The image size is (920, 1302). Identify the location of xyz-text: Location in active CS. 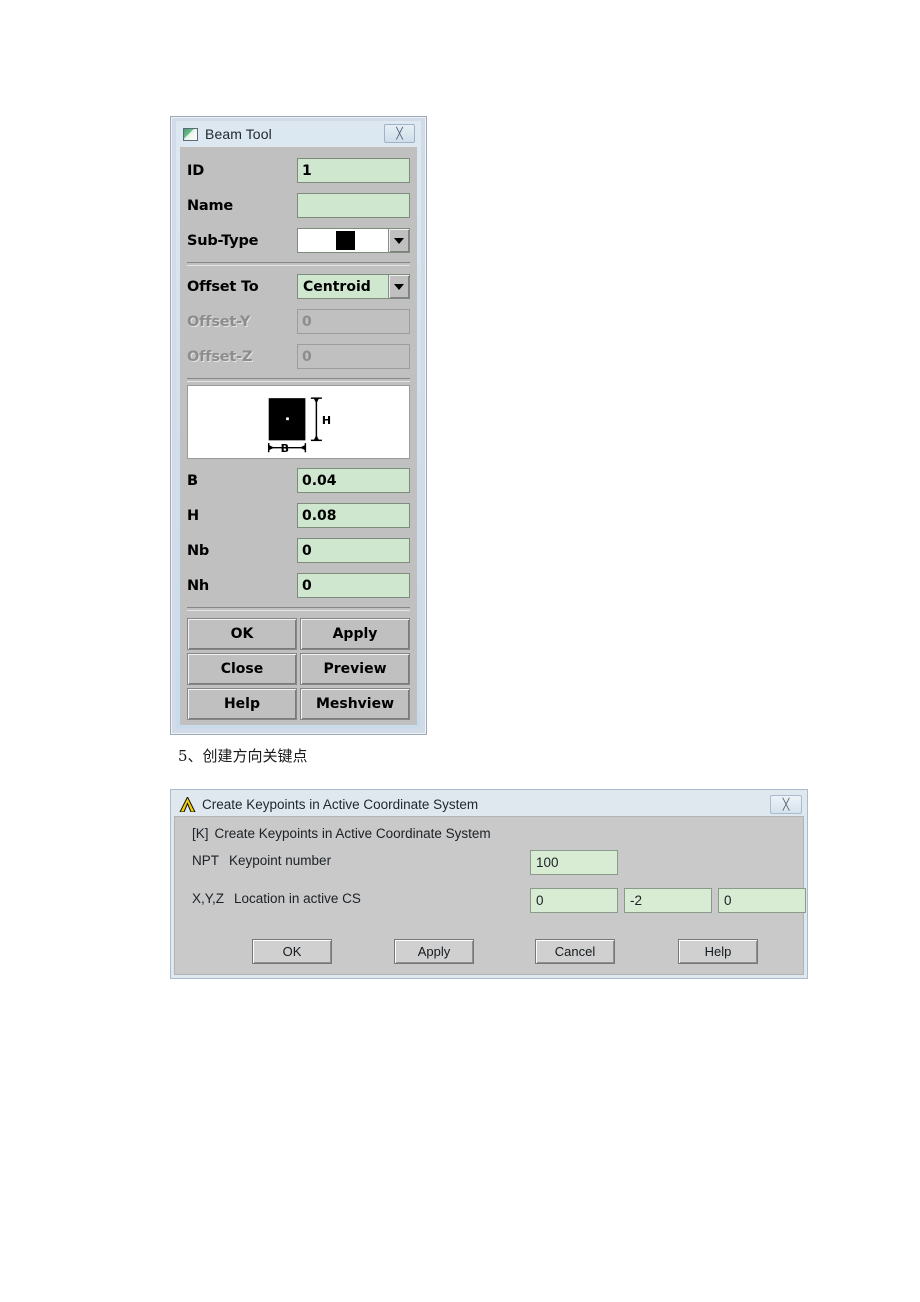
(297, 898).